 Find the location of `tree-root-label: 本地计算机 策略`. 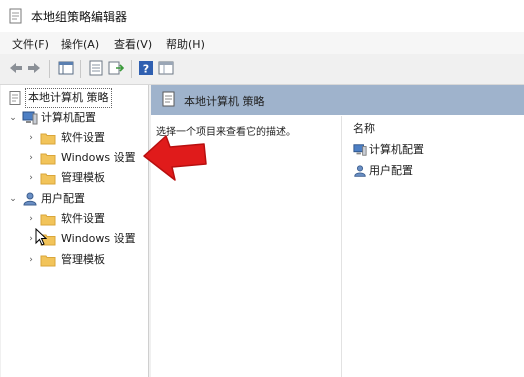

tree-root-label: 本地计算机 策略 is located at coordinates (68, 98).